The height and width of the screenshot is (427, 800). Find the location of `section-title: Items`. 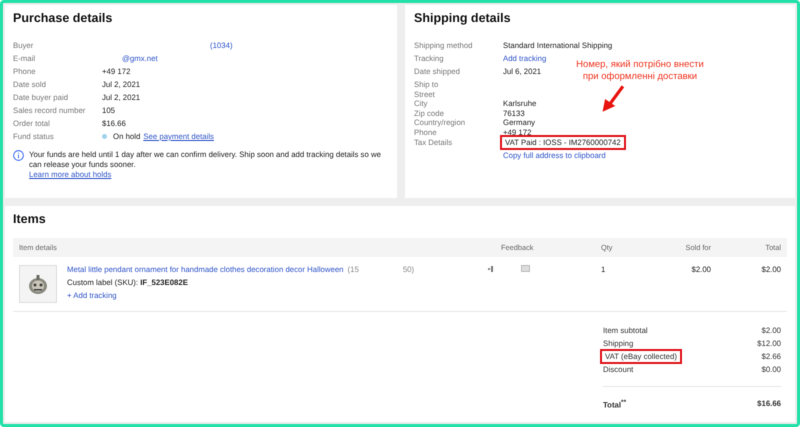

section-title: Items is located at coordinates (30, 219).